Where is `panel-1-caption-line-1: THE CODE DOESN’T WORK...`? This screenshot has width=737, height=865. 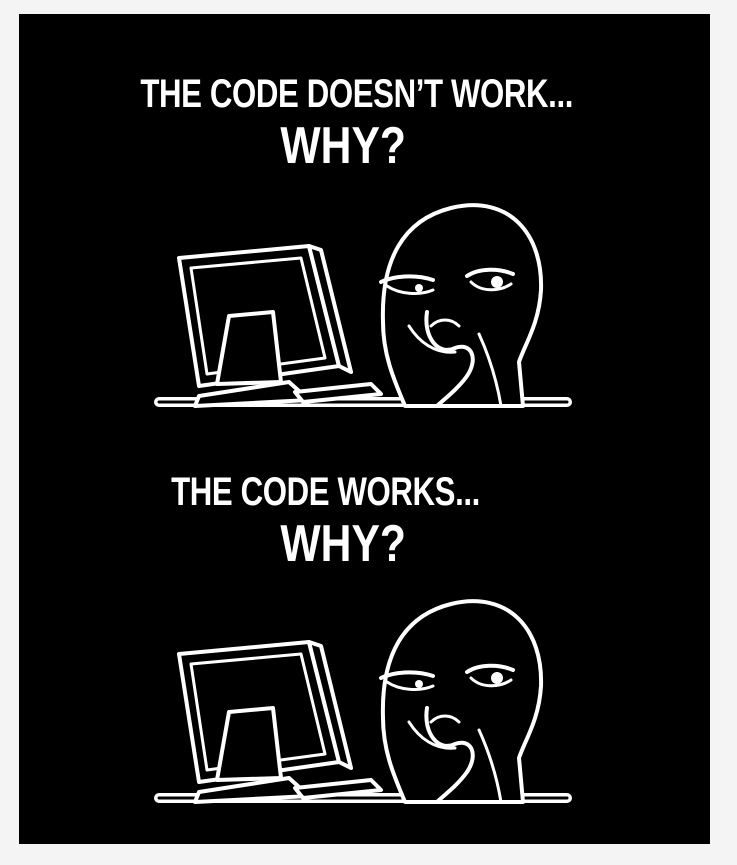 panel-1-caption-line-1: THE CODE DOESN’T WORK... is located at coordinates (357, 94).